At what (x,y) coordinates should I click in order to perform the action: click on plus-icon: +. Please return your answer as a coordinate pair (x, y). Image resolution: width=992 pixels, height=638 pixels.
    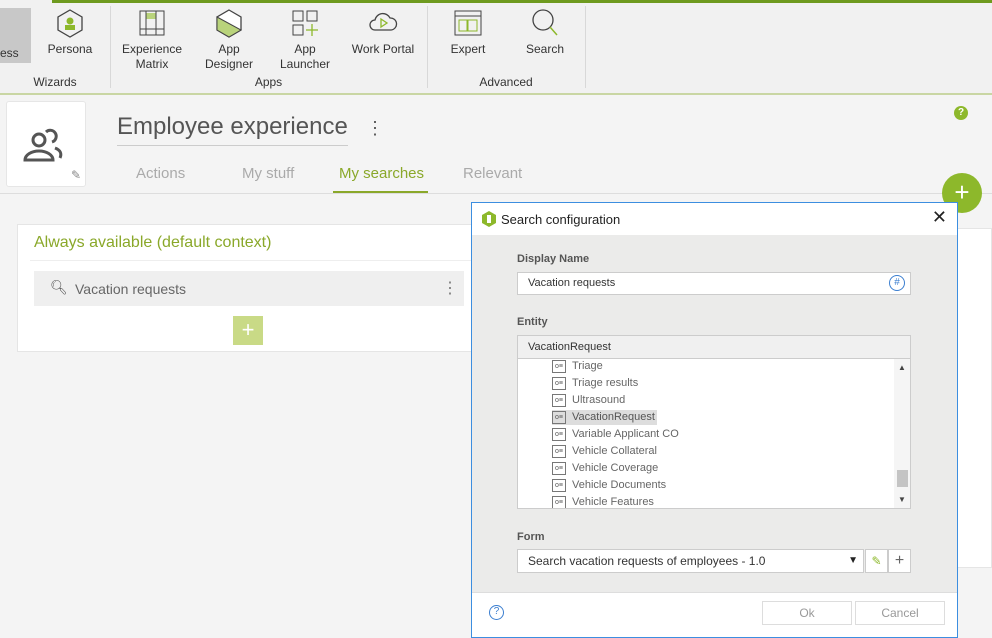
    Looking at the image, I should click on (899, 560).